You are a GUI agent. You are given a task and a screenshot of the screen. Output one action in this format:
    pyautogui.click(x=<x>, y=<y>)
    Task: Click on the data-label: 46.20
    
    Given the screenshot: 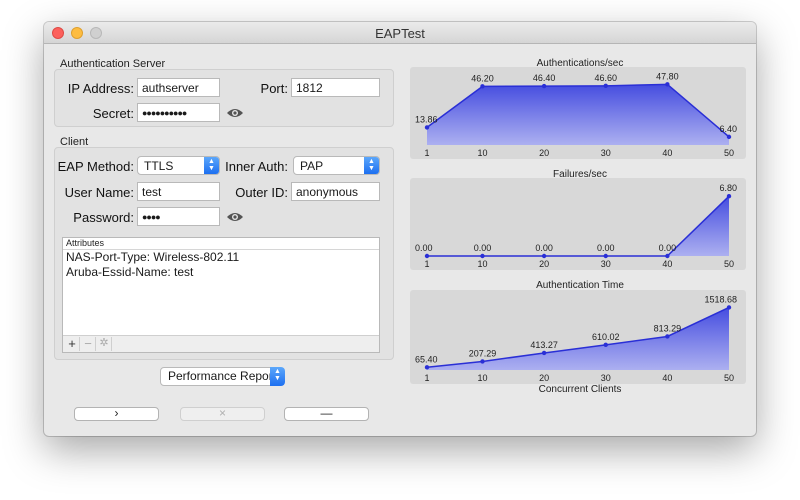 What is the action you would take?
    pyautogui.click(x=482, y=78)
    